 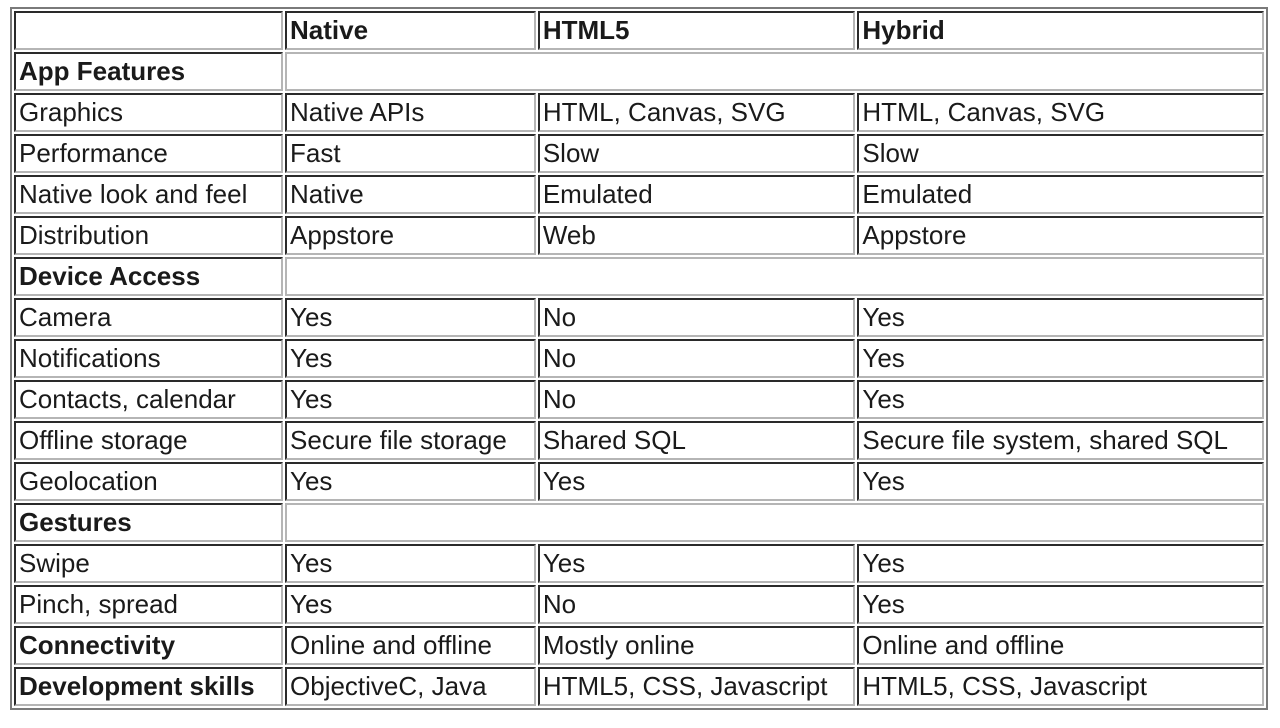 I want to click on cell-native: Online and offline, so click(x=410, y=645).